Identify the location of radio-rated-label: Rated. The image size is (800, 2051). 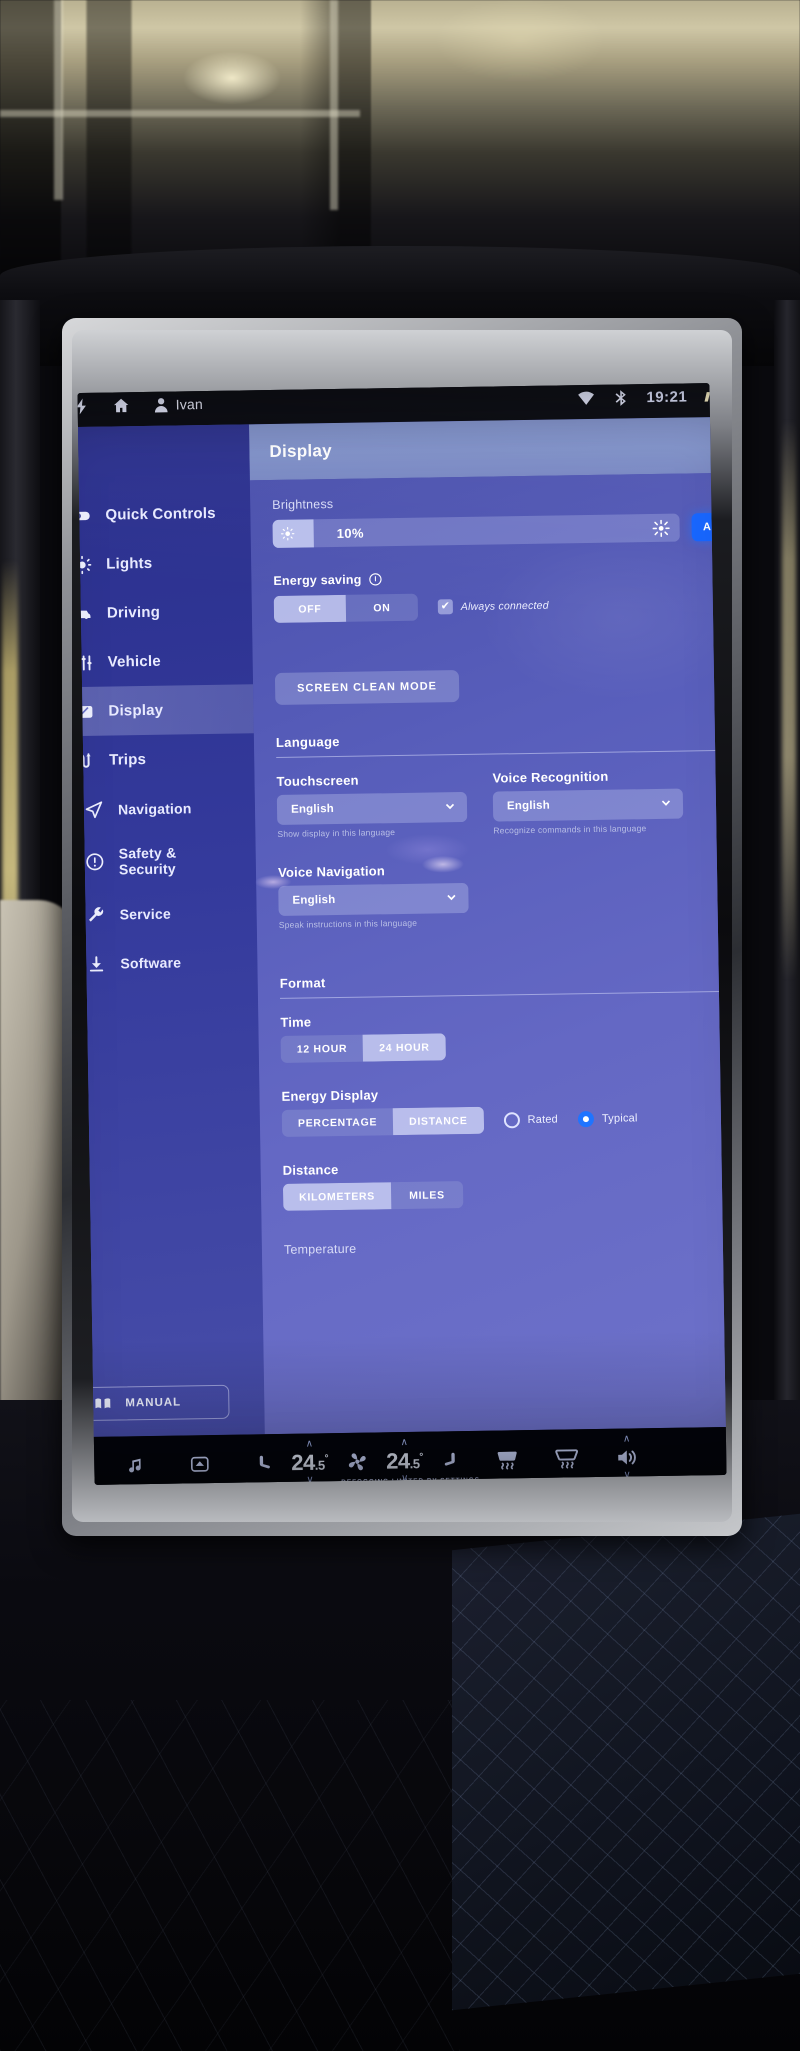
(543, 1119).